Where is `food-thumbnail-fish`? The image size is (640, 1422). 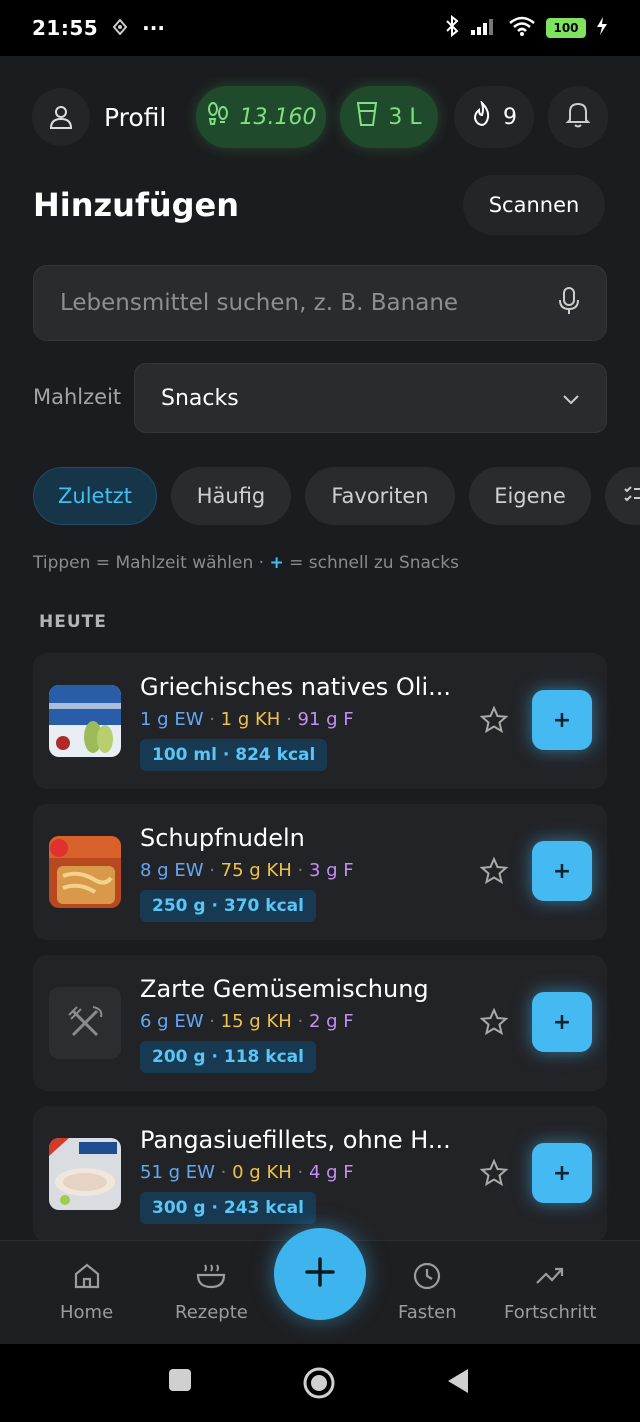
food-thumbnail-fish is located at coordinates (85, 1174).